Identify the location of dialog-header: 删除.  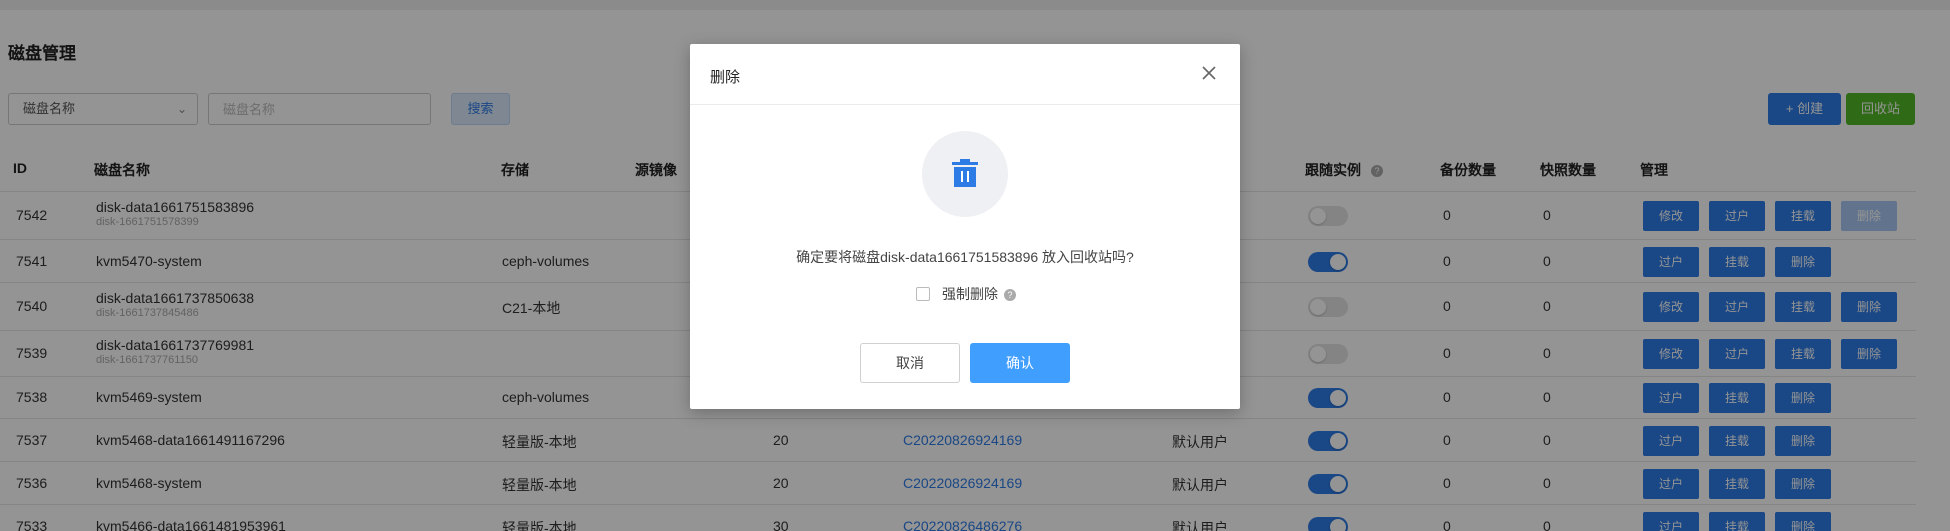
(965, 74).